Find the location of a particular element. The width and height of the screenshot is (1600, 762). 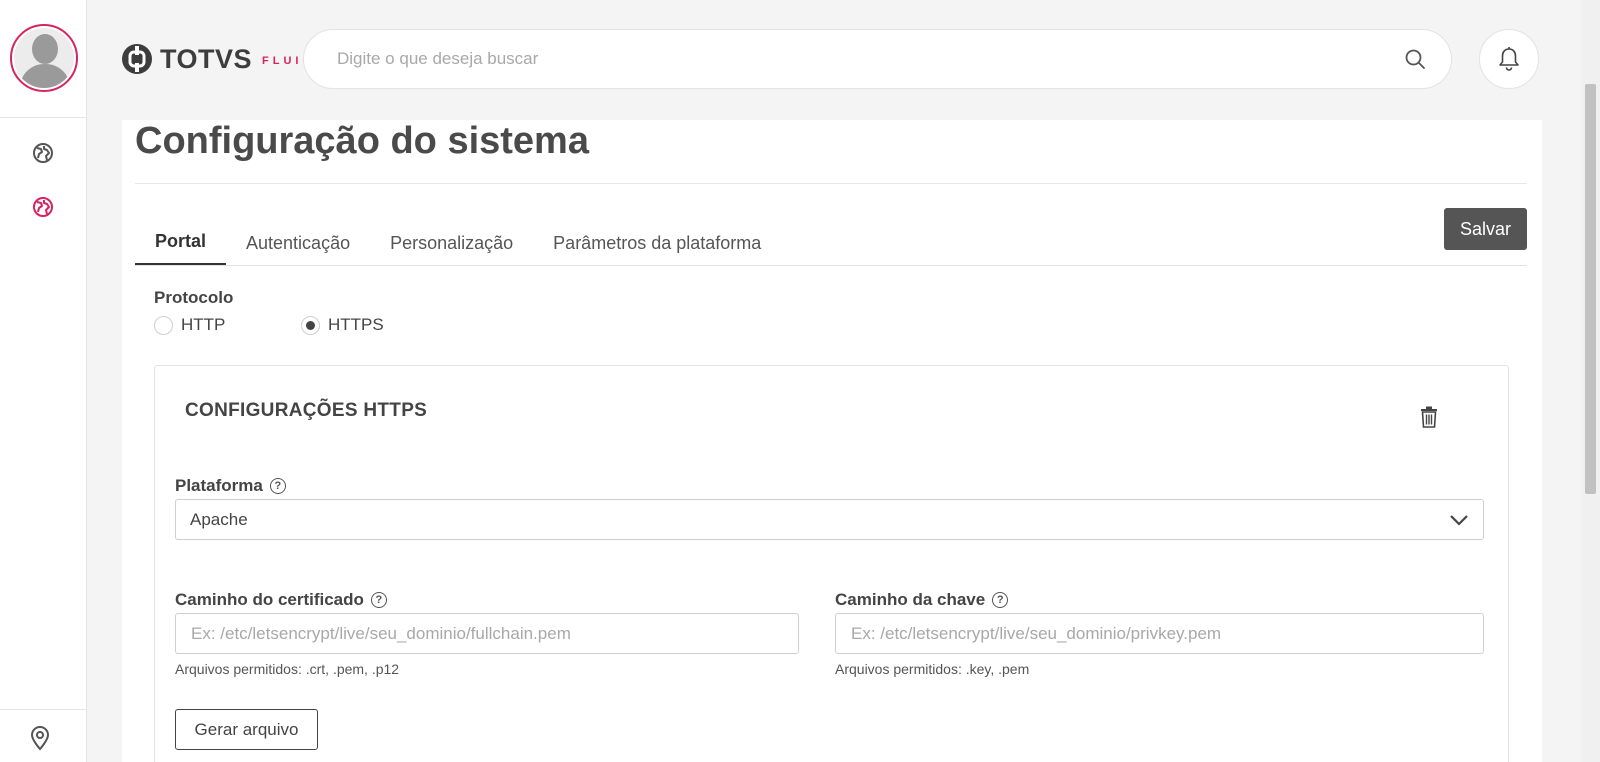

tab-autenticacao: Autenticação is located at coordinates (298, 243).